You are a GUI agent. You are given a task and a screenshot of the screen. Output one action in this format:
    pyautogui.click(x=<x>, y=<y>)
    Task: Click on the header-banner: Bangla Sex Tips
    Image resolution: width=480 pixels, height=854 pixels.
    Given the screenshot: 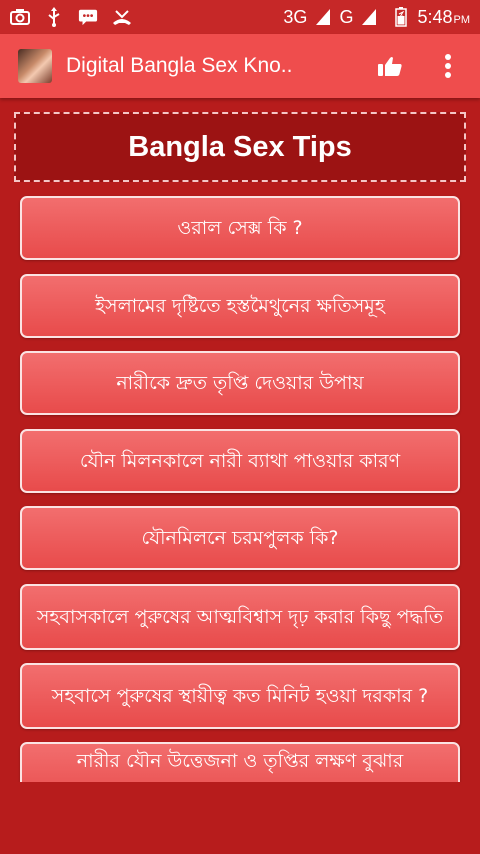 What is the action you would take?
    pyautogui.click(x=240, y=147)
    